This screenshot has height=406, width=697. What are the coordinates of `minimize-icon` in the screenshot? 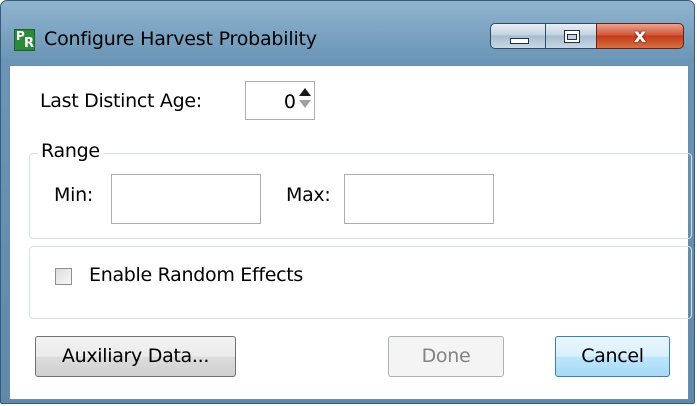 It's located at (519, 41).